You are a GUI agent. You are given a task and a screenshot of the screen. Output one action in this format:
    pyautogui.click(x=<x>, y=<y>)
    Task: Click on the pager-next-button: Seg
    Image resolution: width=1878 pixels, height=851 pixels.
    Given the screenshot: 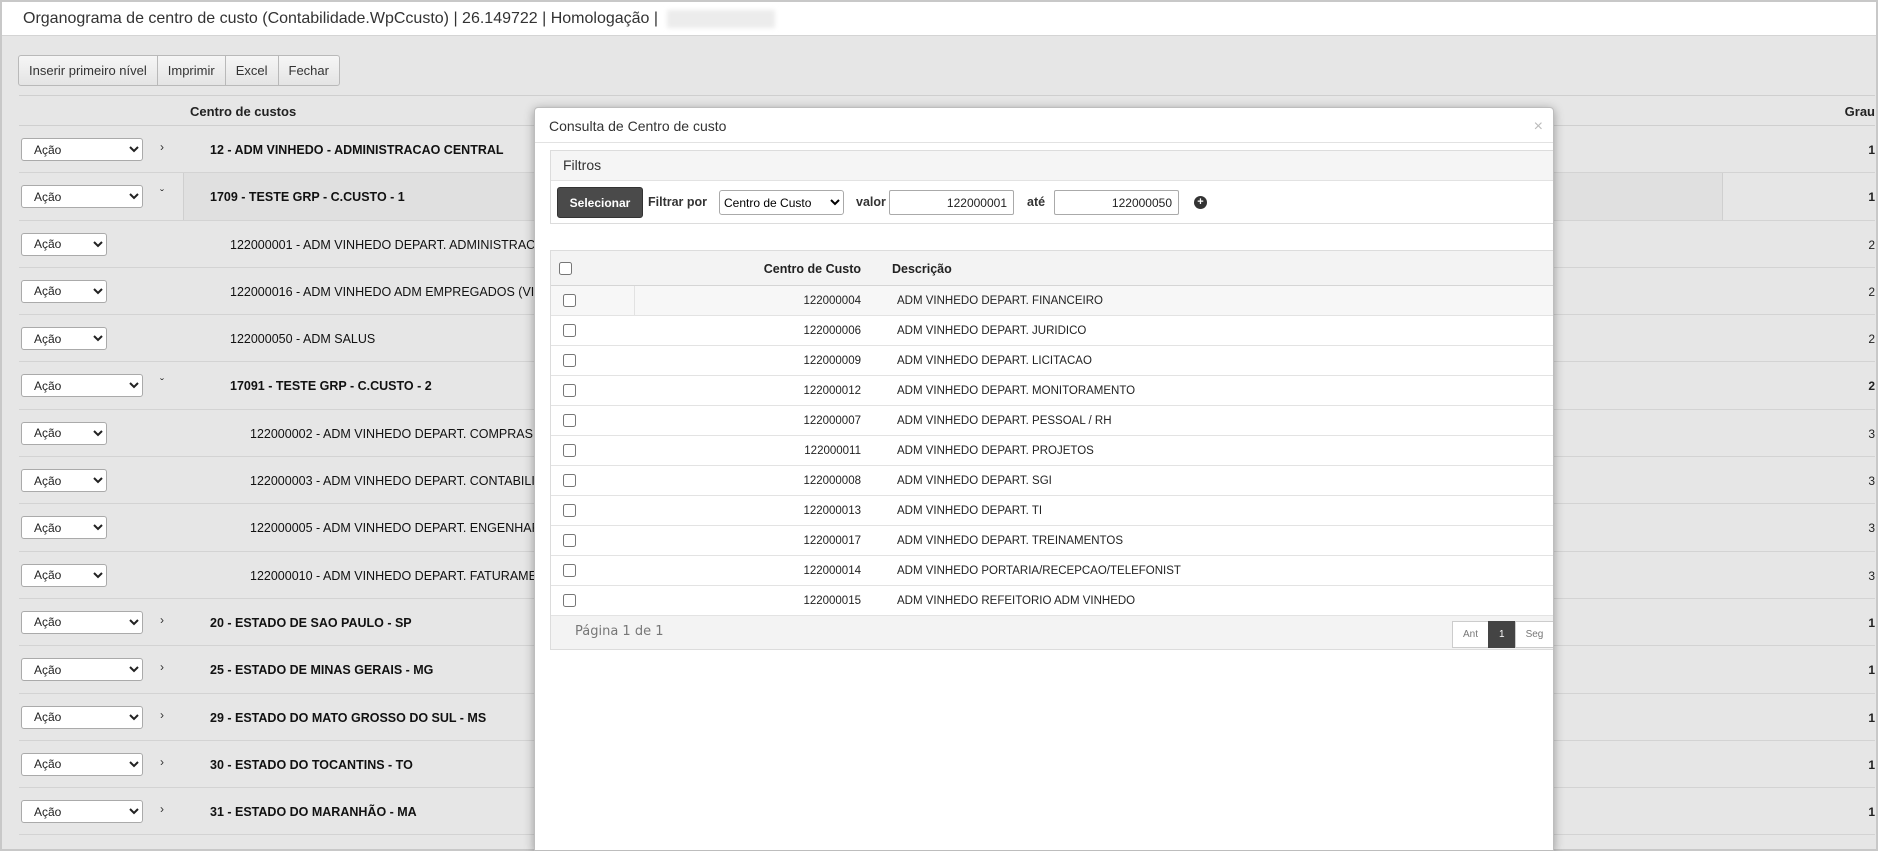 What is the action you would take?
    pyautogui.click(x=1533, y=634)
    